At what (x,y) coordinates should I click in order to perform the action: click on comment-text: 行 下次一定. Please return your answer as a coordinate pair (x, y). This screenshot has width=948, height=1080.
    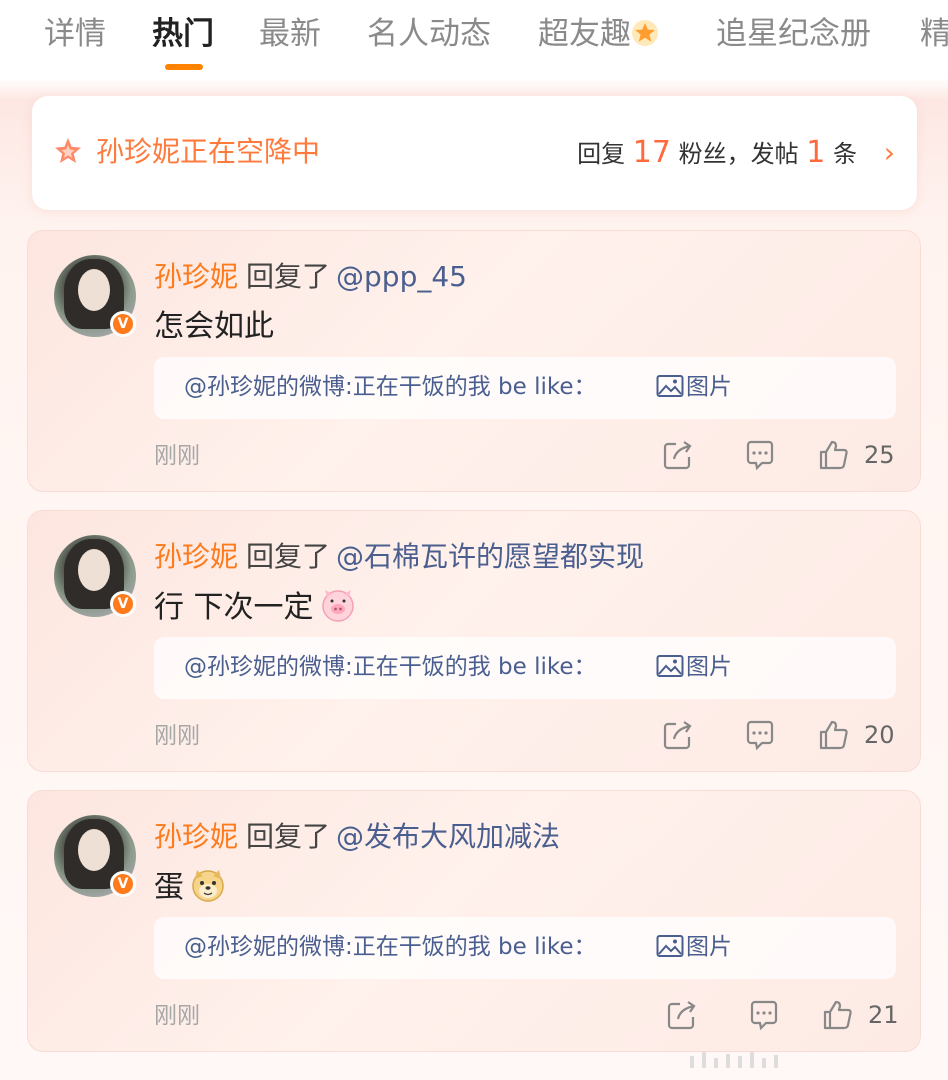
    Looking at the image, I should click on (255, 607).